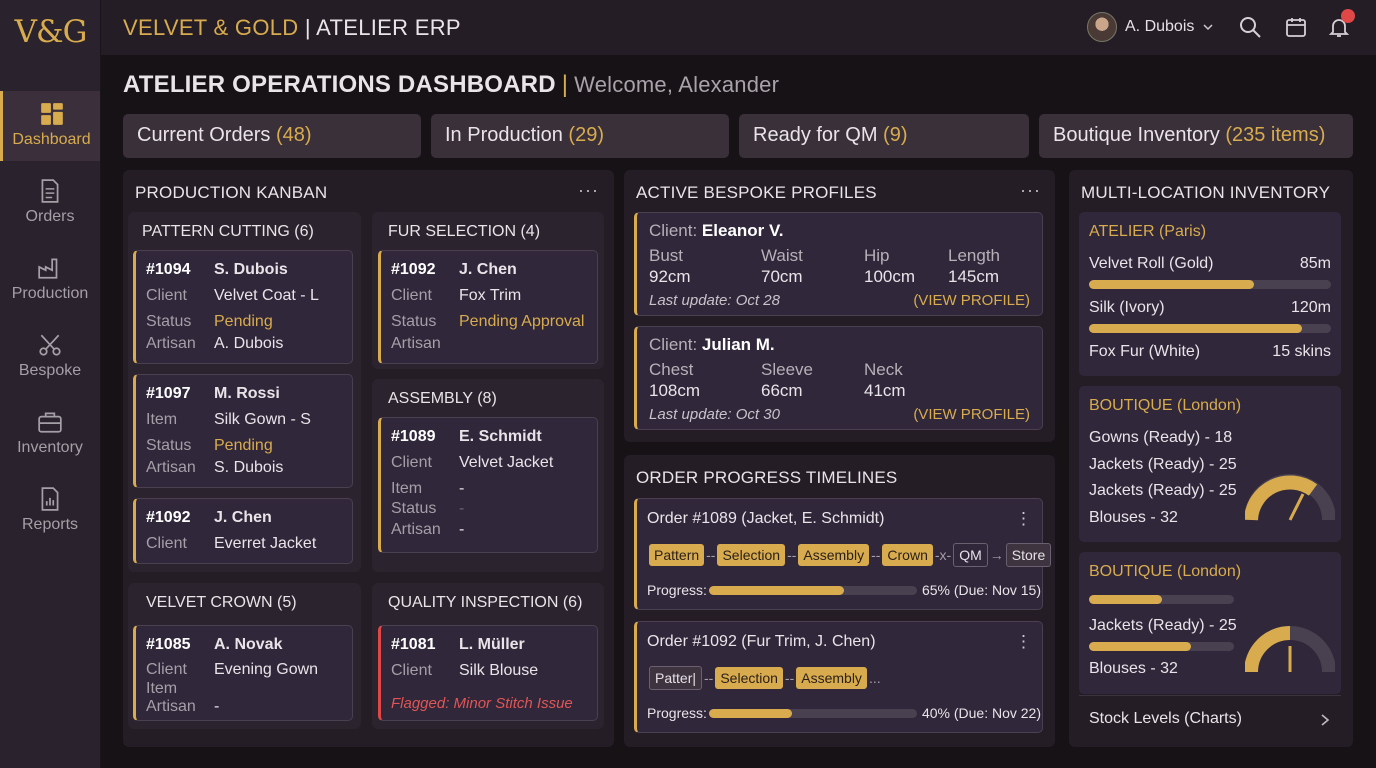 Image resolution: width=1376 pixels, height=768 pixels. What do you see at coordinates (580, 136) in the screenshot?
I see `stat-in-production: In Production (29)` at bounding box center [580, 136].